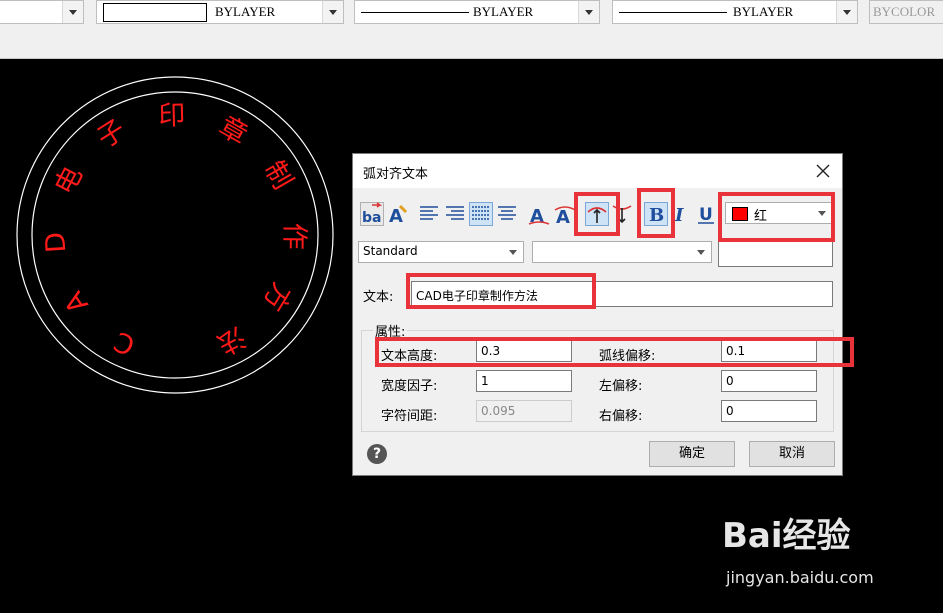 The image size is (943, 613). What do you see at coordinates (409, 386) in the screenshot?
I see `width-factor-label: 宽度因子:` at bounding box center [409, 386].